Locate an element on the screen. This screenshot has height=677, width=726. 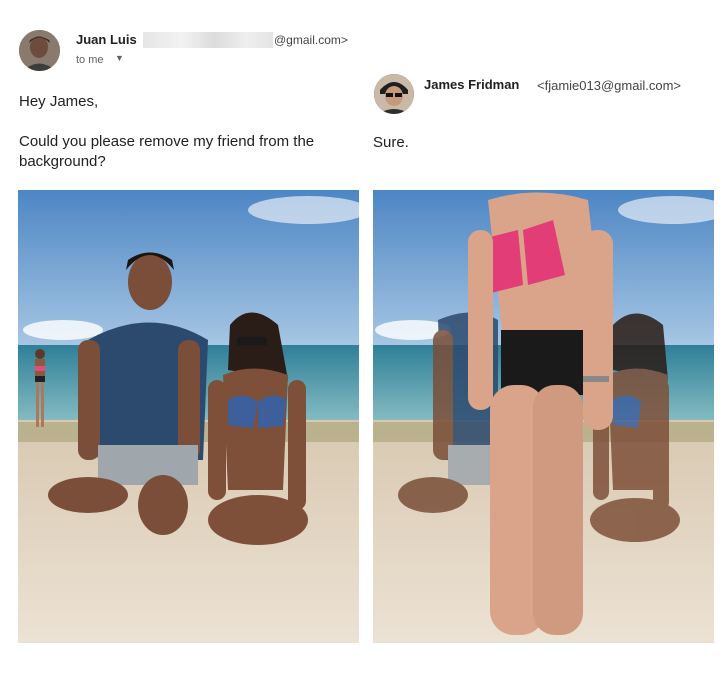
reply-message: Sure. is located at coordinates (391, 142).